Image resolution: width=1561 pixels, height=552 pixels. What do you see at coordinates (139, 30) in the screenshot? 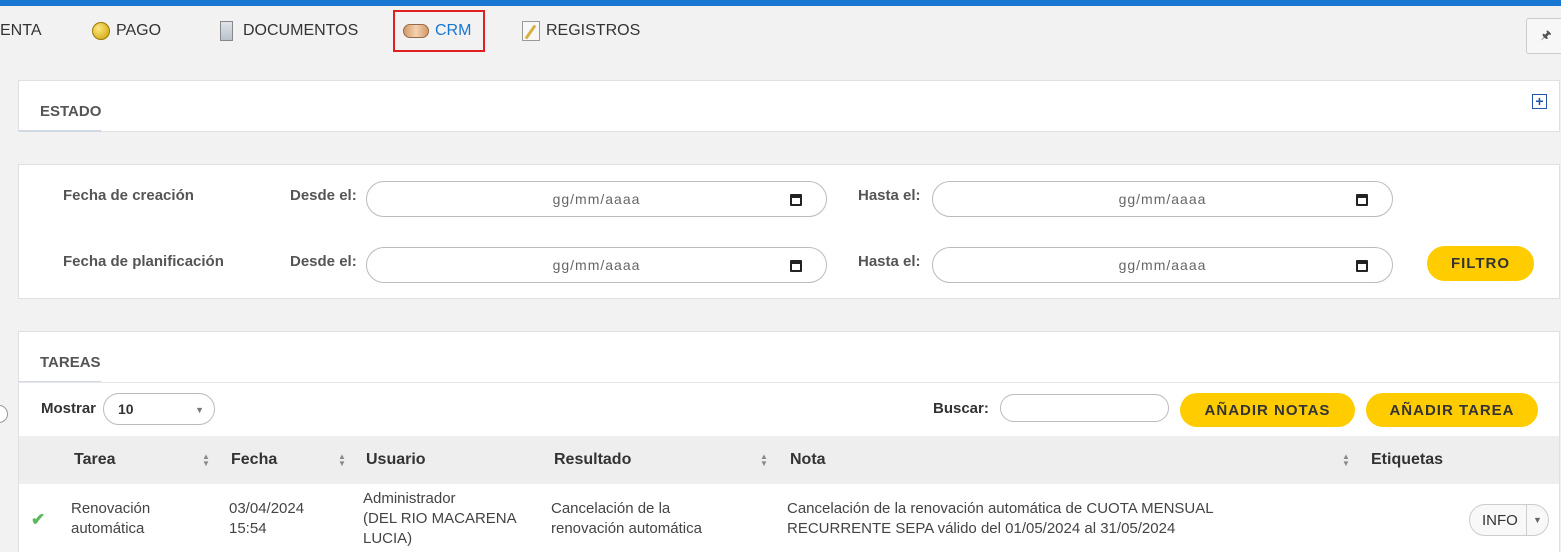
I see `nav-item-label: PAGO` at bounding box center [139, 30].